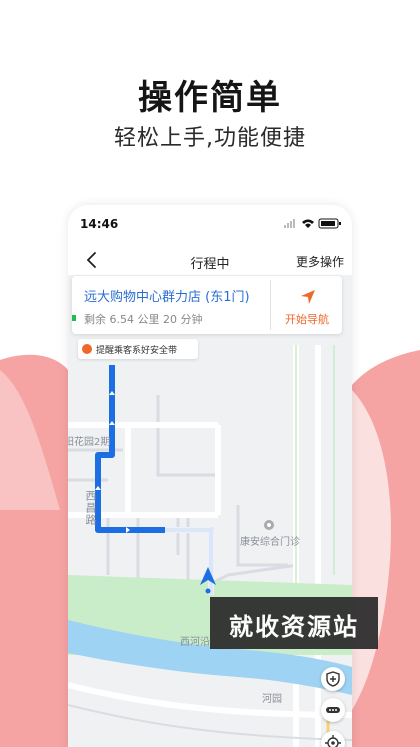 The height and width of the screenshot is (747, 420). What do you see at coordinates (210, 98) in the screenshot?
I see `promo-title: 操作简单` at bounding box center [210, 98].